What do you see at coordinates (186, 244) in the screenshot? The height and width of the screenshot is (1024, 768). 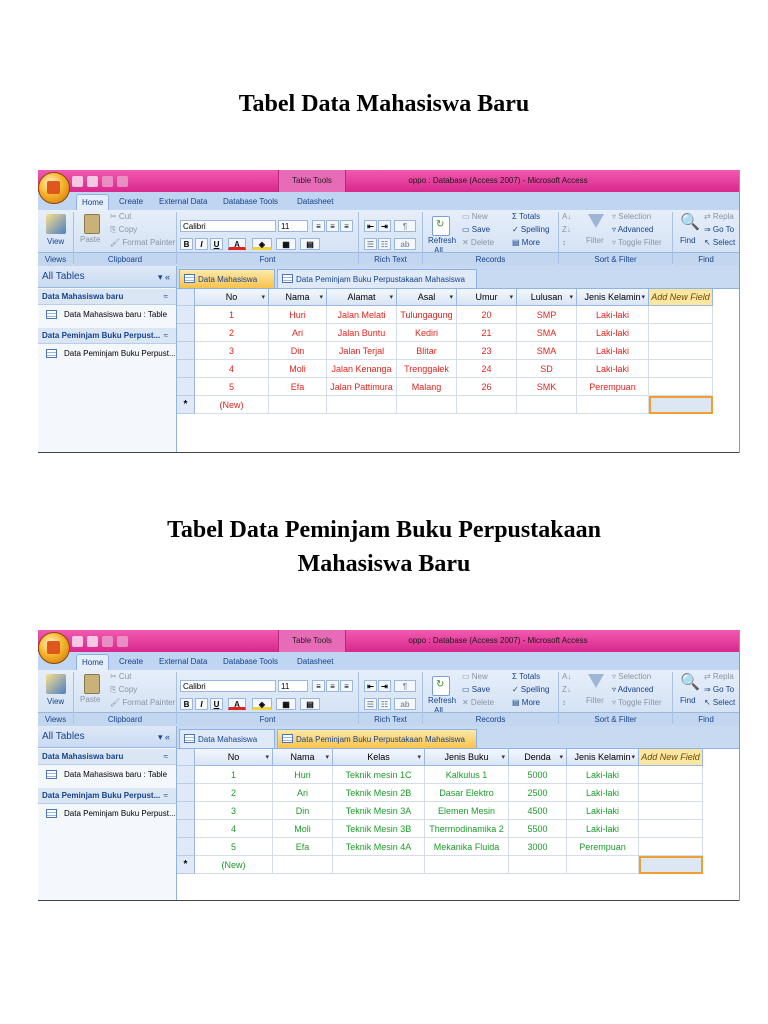 I see `bold-button: B` at bounding box center [186, 244].